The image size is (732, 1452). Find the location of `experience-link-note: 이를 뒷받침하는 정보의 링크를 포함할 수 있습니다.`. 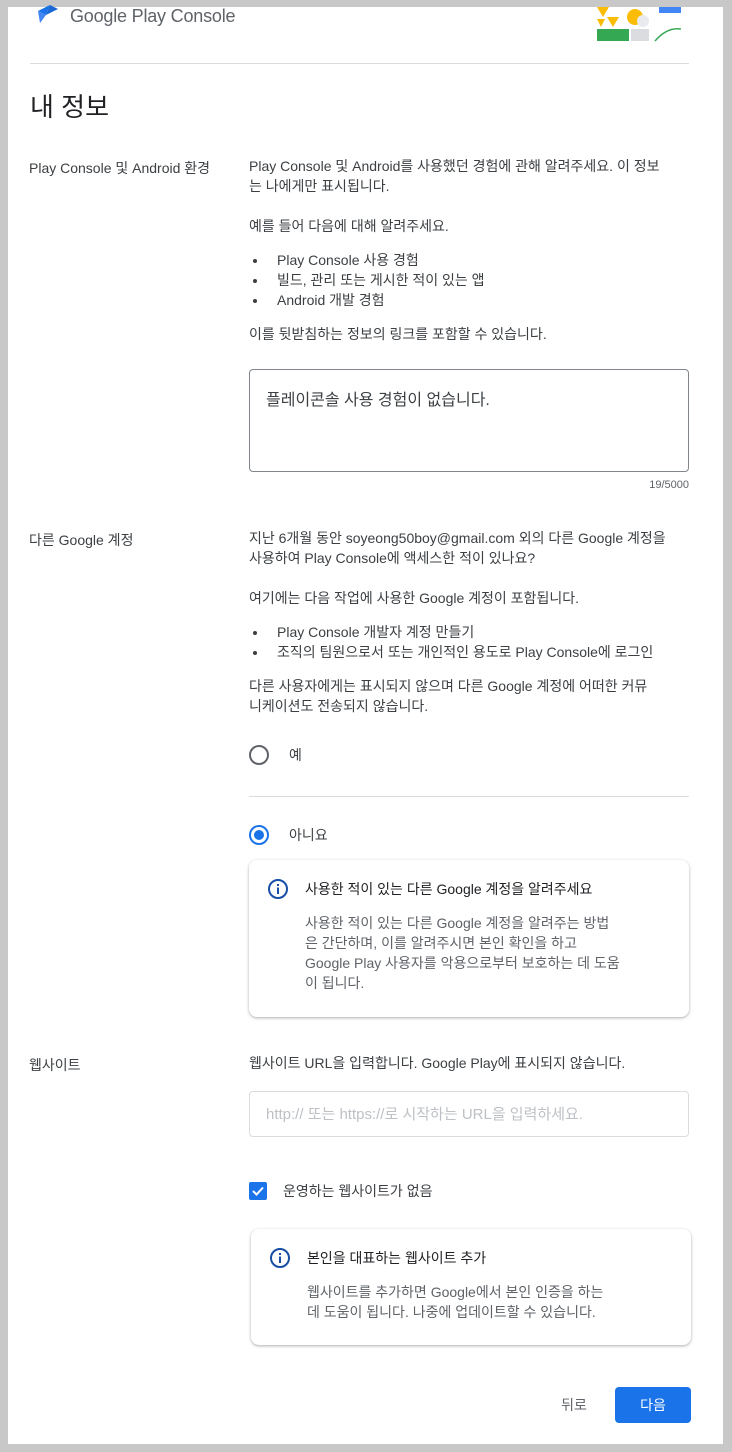

experience-link-note: 이를 뒷받침하는 정보의 링크를 포함할 수 있습니다. is located at coordinates (398, 334).